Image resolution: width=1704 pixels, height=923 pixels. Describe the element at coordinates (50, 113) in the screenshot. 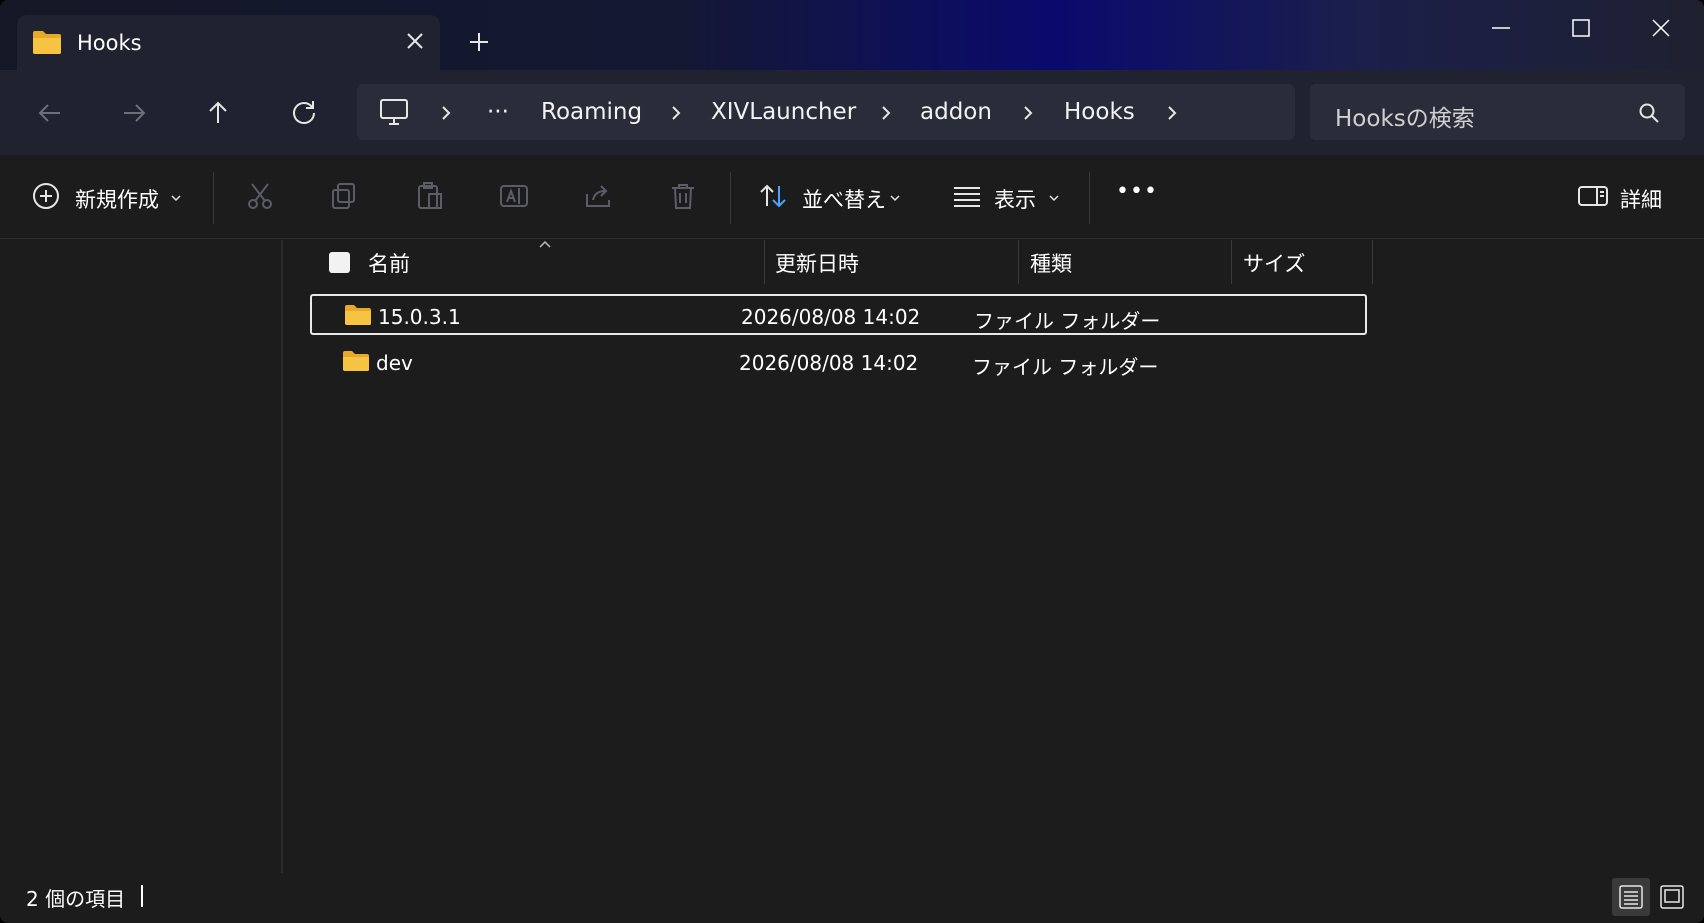

I see `arrow-left-icon` at that location.